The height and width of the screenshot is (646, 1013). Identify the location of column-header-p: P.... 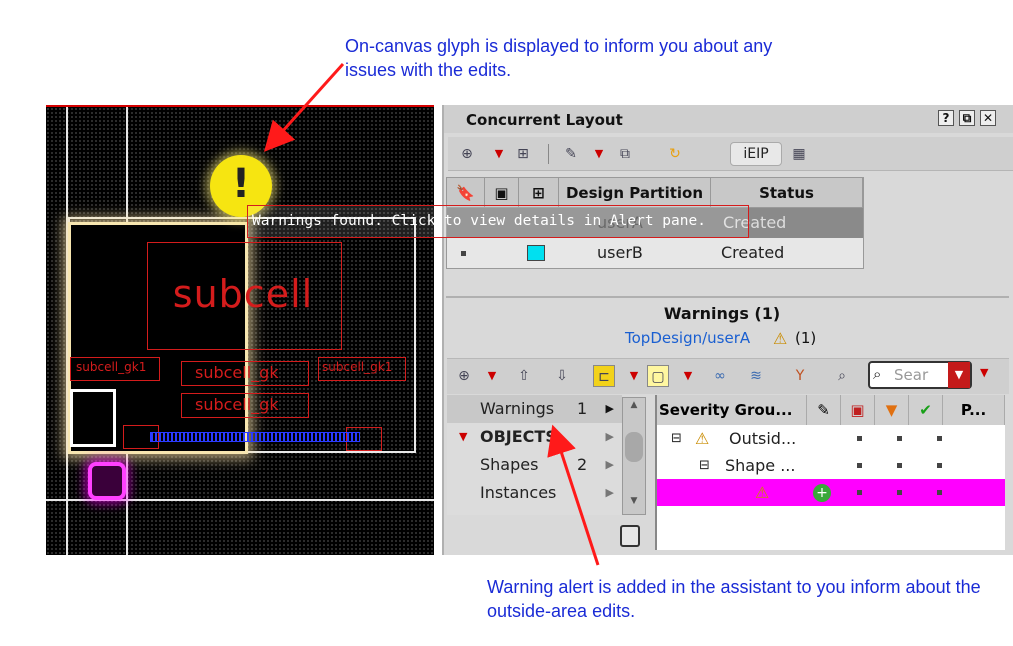
(974, 410).